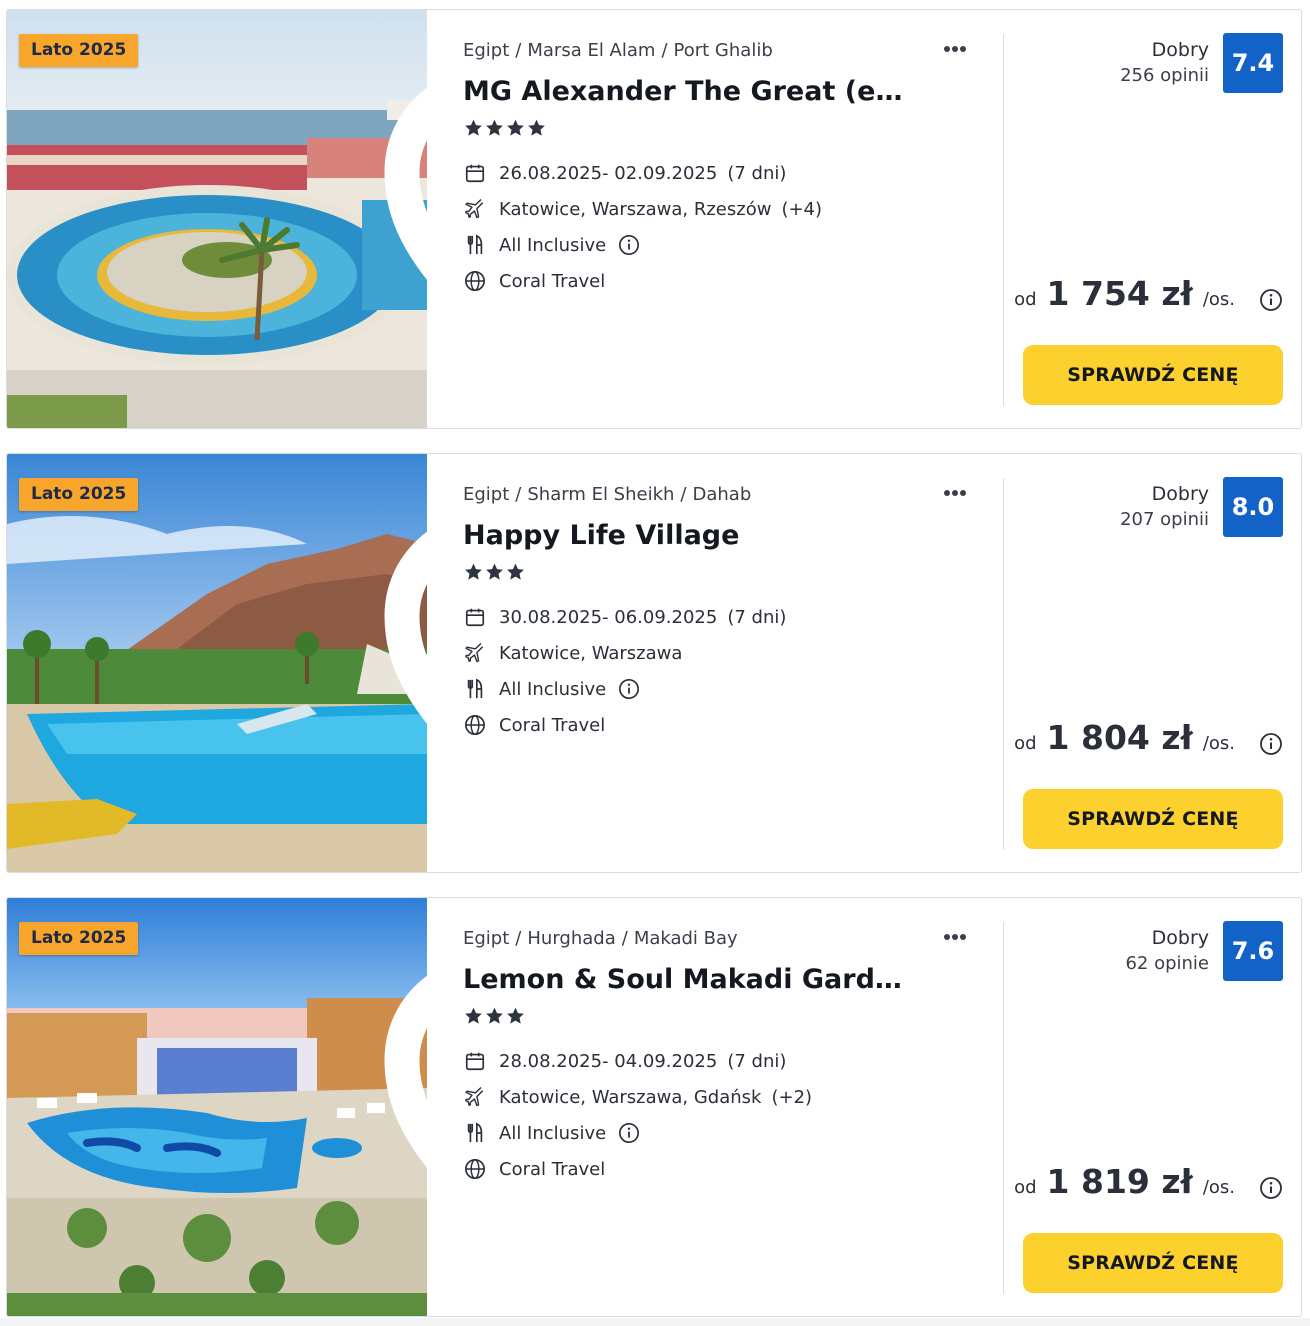 This screenshot has height=1326, width=1310. I want to click on price: od 1 804 zł /os., so click(1142, 737).